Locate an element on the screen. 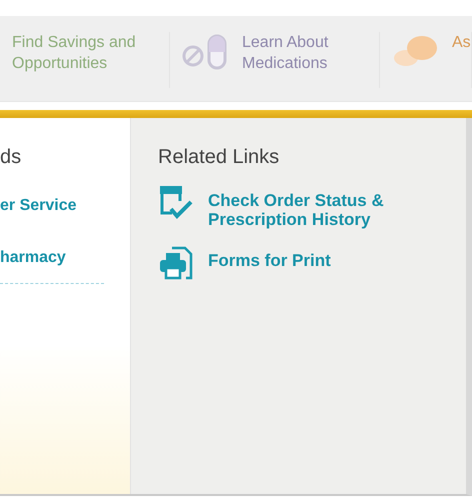 This screenshot has height=504, width=472. link: Check Order Status & Prescription History is located at coordinates (308, 210).